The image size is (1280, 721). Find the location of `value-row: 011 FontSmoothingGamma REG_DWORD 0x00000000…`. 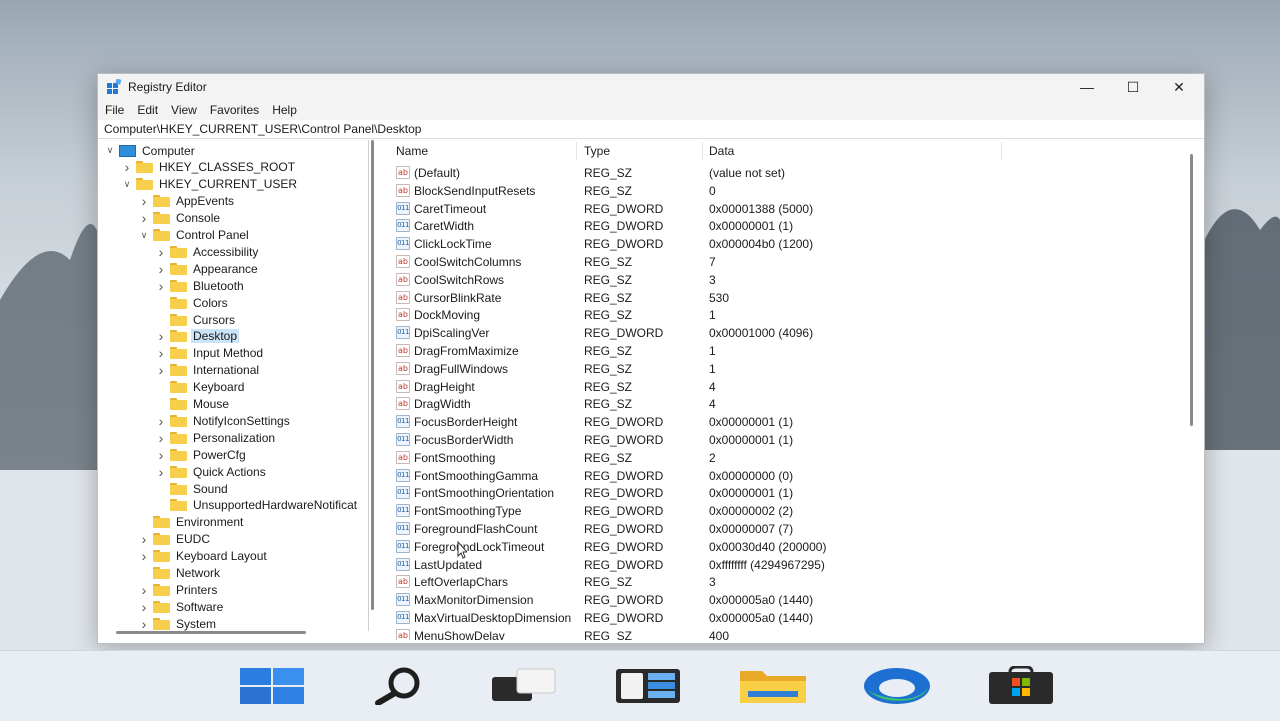

value-row: 011 FontSmoothingGamma REG_DWORD 0x00000000… is located at coordinates (736, 476).